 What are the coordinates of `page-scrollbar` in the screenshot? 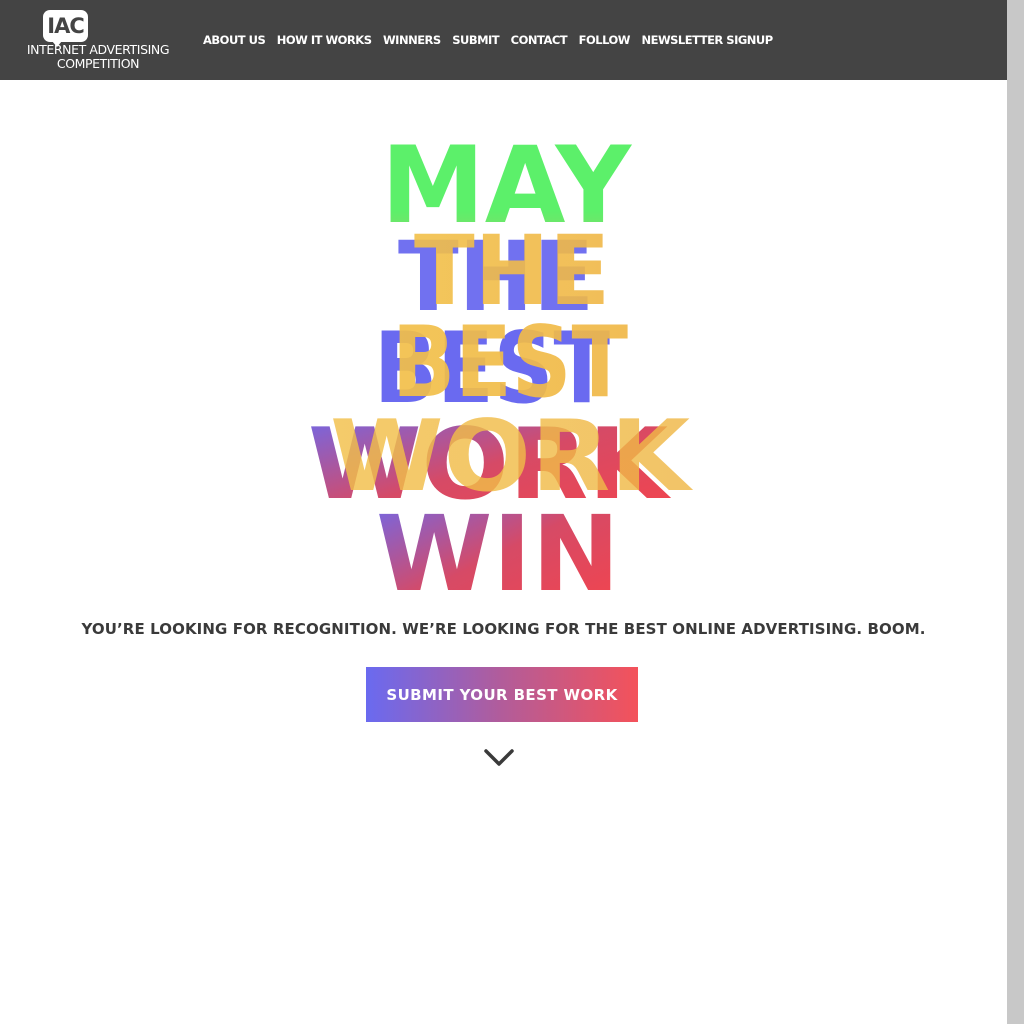 It's located at (1015, 512).